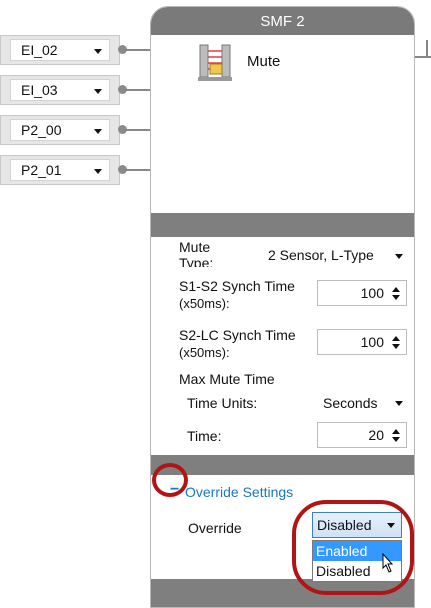 Image resolution: width=431 pixels, height=608 pixels. What do you see at coordinates (282, 465) in the screenshot?
I see `override-separator` at bounding box center [282, 465].